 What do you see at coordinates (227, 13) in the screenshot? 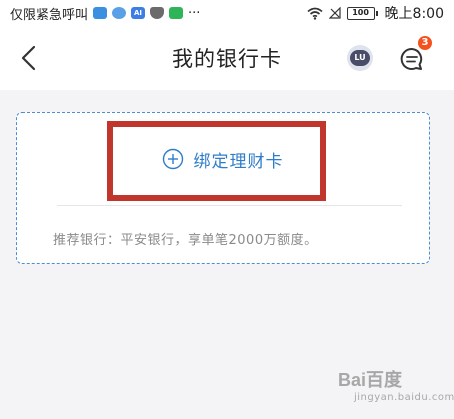
I see `status-bar: 仅限紧急呼叫 AI ··· 100 晚上8:00` at bounding box center [227, 13].